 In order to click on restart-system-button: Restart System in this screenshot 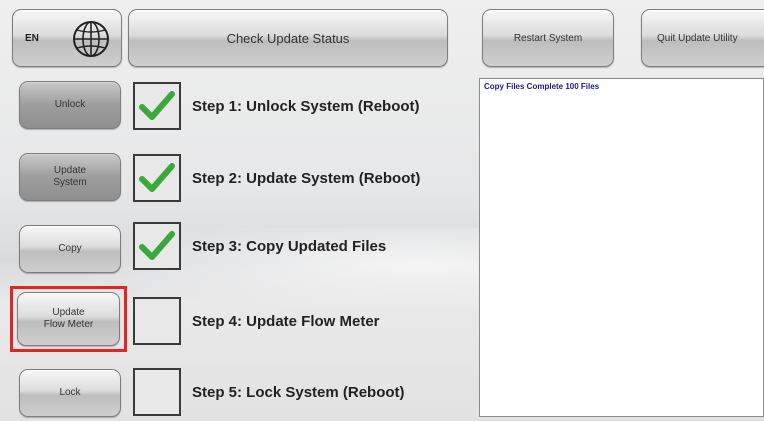, I will do `click(548, 38)`.